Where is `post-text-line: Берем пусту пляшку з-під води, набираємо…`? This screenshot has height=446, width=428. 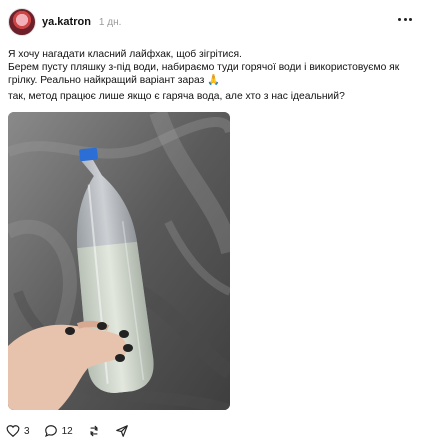
post-text-line: Берем пусту пляшку з-під води, набираємо… is located at coordinates (204, 67).